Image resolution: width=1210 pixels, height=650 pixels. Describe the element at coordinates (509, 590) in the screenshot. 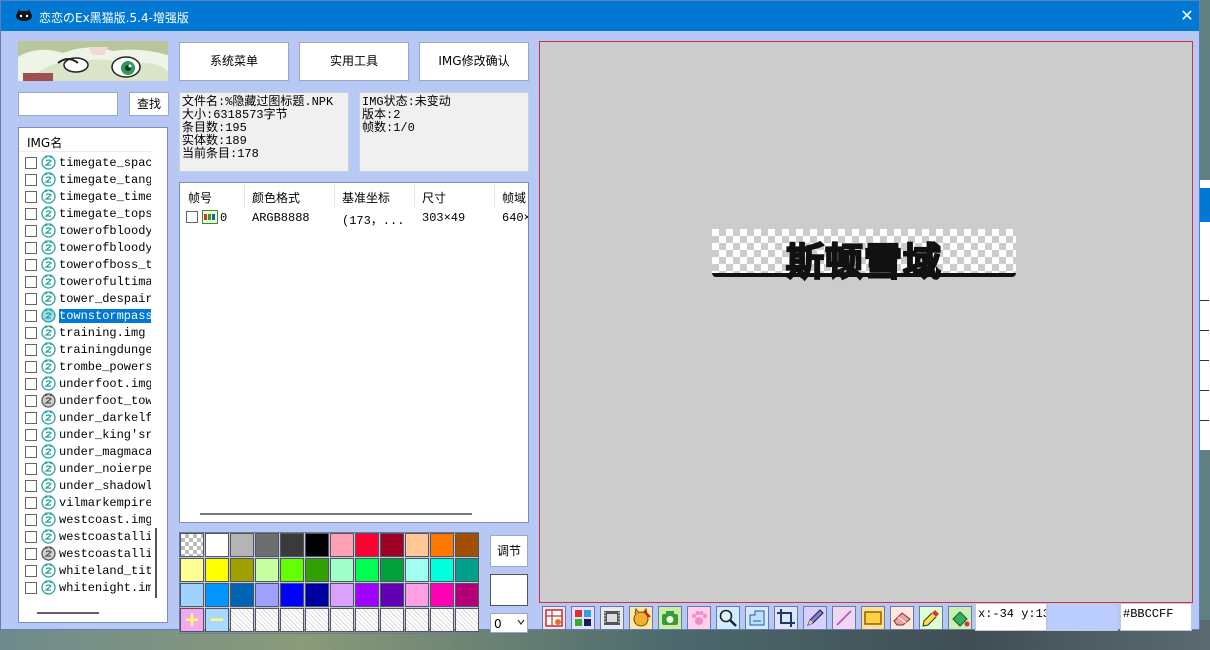

I see `current-color-box` at that location.